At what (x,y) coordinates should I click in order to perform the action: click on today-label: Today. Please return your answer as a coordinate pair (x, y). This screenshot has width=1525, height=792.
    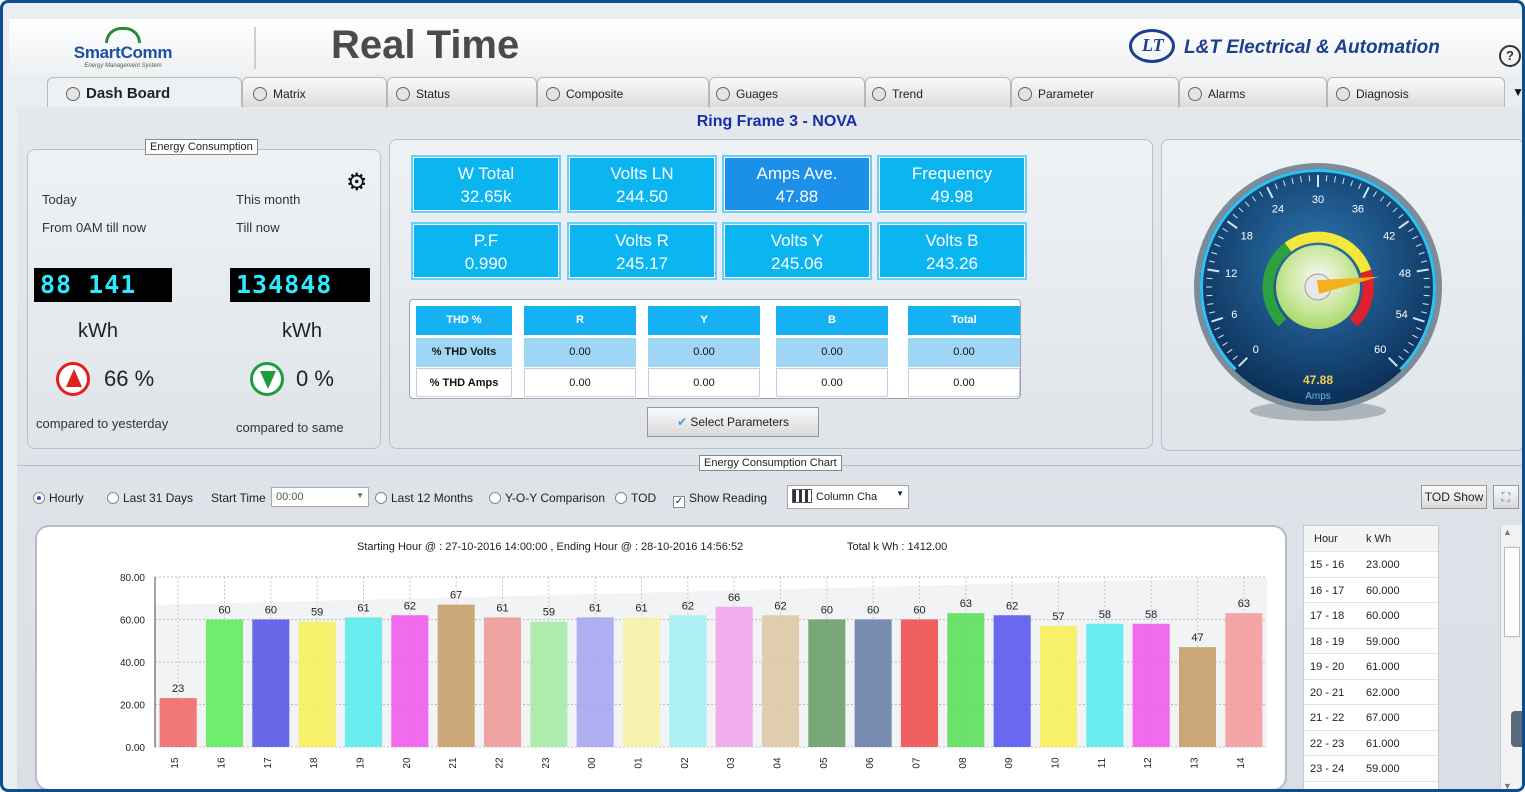
    Looking at the image, I should click on (59, 199).